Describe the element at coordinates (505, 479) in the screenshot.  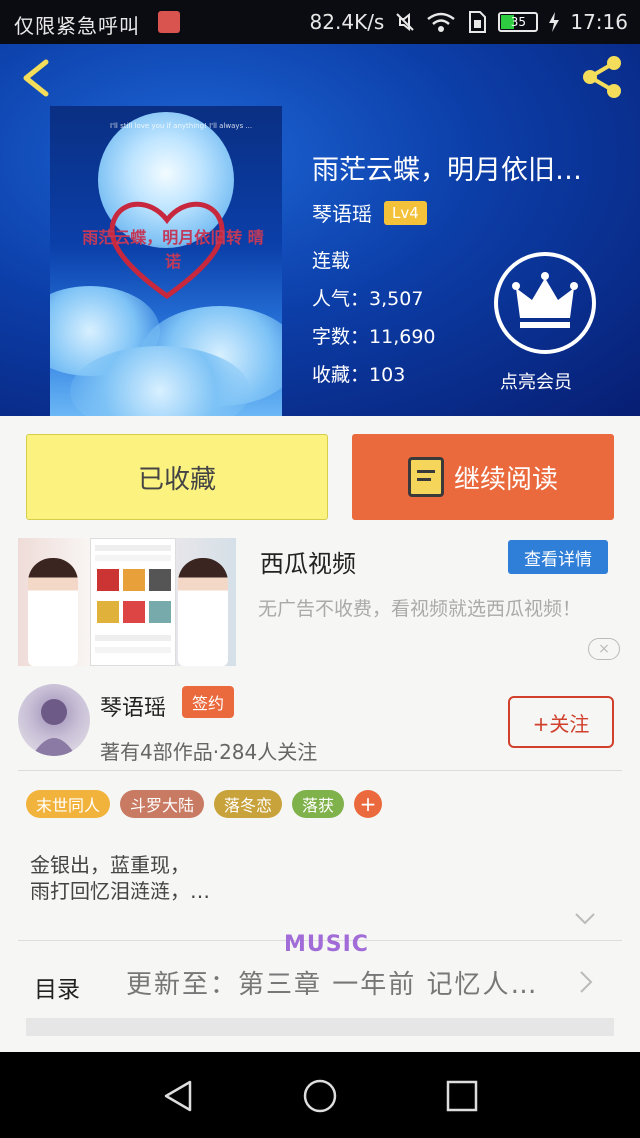
I see `continue-reading-label: 继续阅读` at that location.